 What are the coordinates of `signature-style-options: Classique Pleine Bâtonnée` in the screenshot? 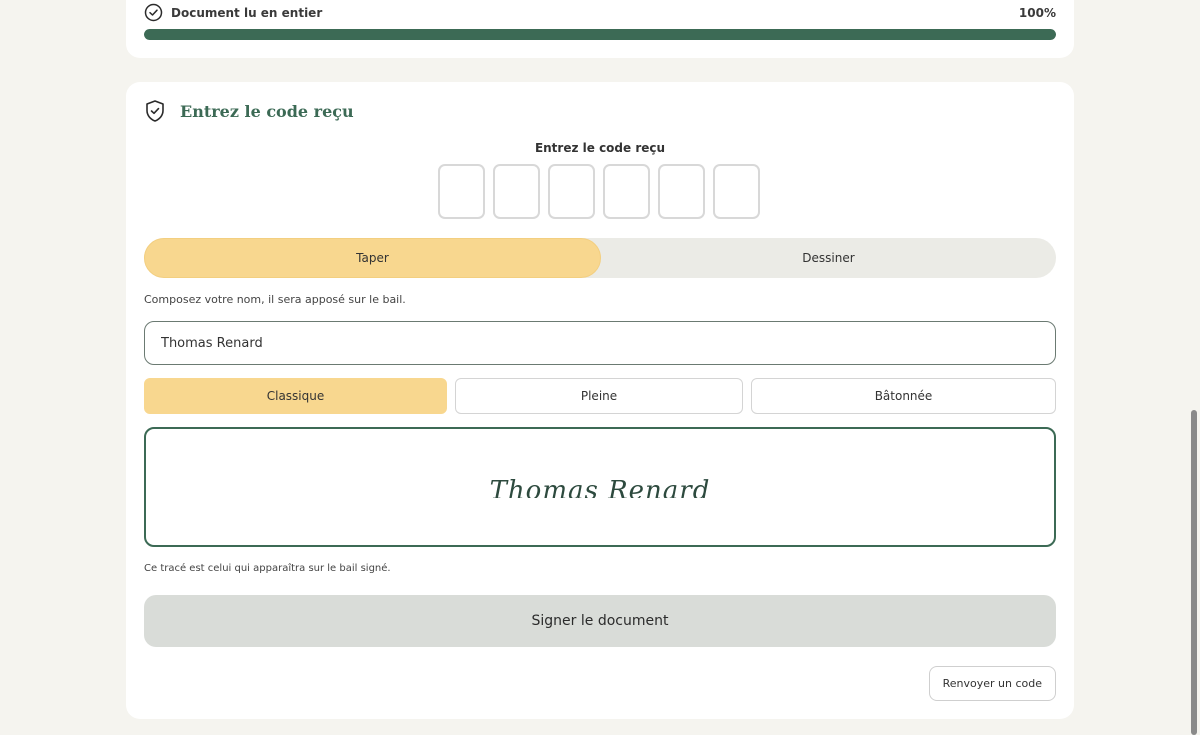 It's located at (600, 396).